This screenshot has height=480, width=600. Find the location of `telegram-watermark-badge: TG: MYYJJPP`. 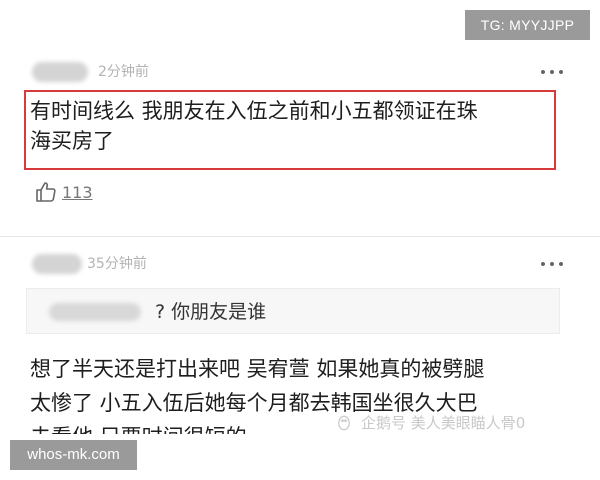

telegram-watermark-badge: TG: MYYJJPP is located at coordinates (527, 25).